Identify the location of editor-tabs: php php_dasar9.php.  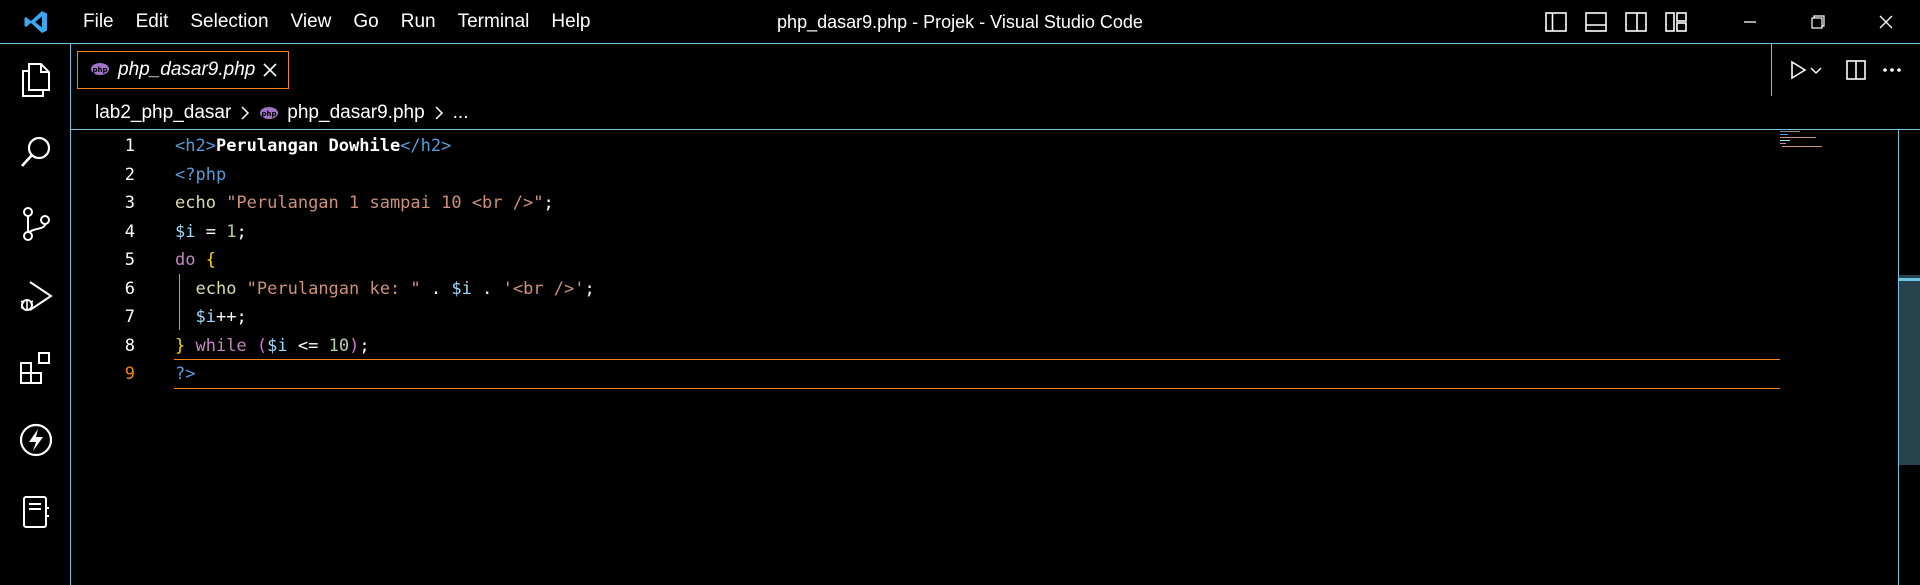
(995, 70).